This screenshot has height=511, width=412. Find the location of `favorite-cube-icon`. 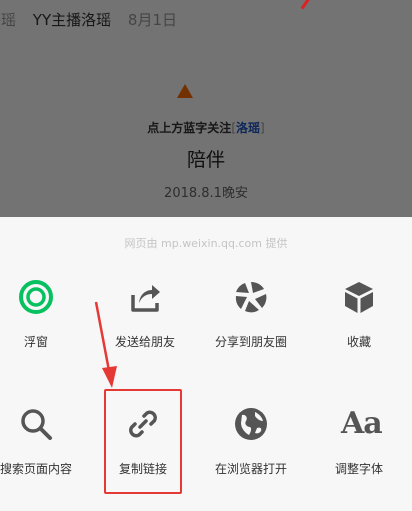

favorite-cube-icon is located at coordinates (359, 297).